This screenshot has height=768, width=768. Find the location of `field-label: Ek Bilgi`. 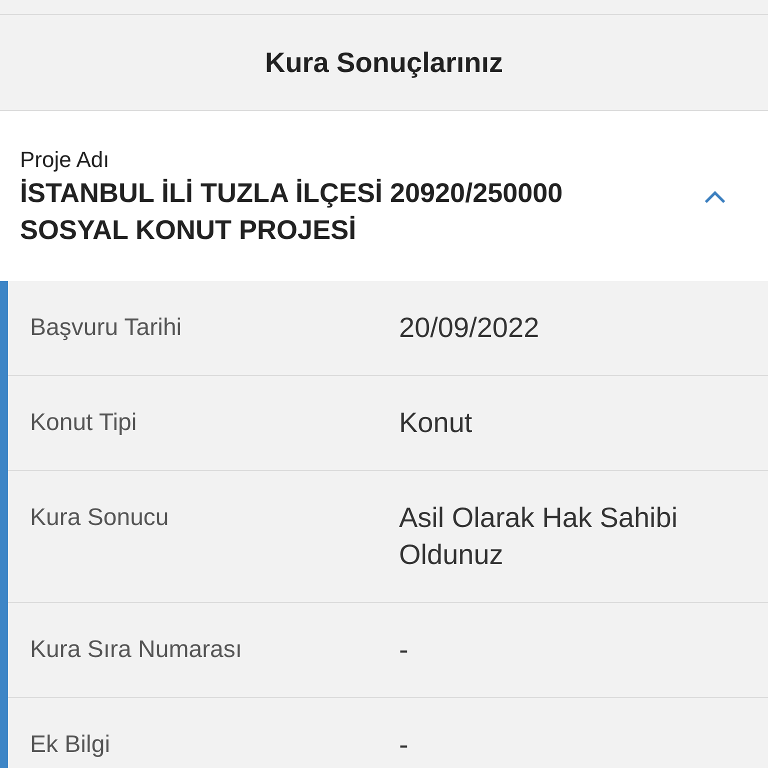

field-label: Ek Bilgi is located at coordinates (71, 745).